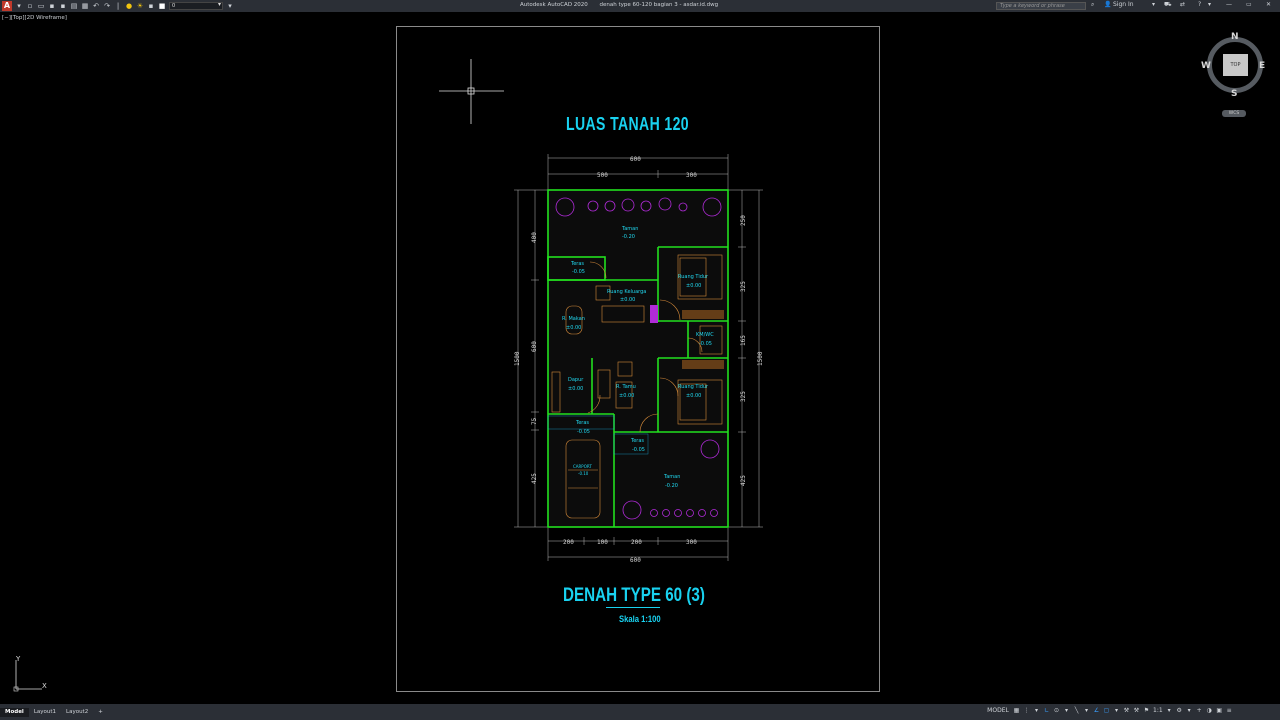  Describe the element at coordinates (743, 340) in the screenshot. I see `dim-right-3: 165` at that location.